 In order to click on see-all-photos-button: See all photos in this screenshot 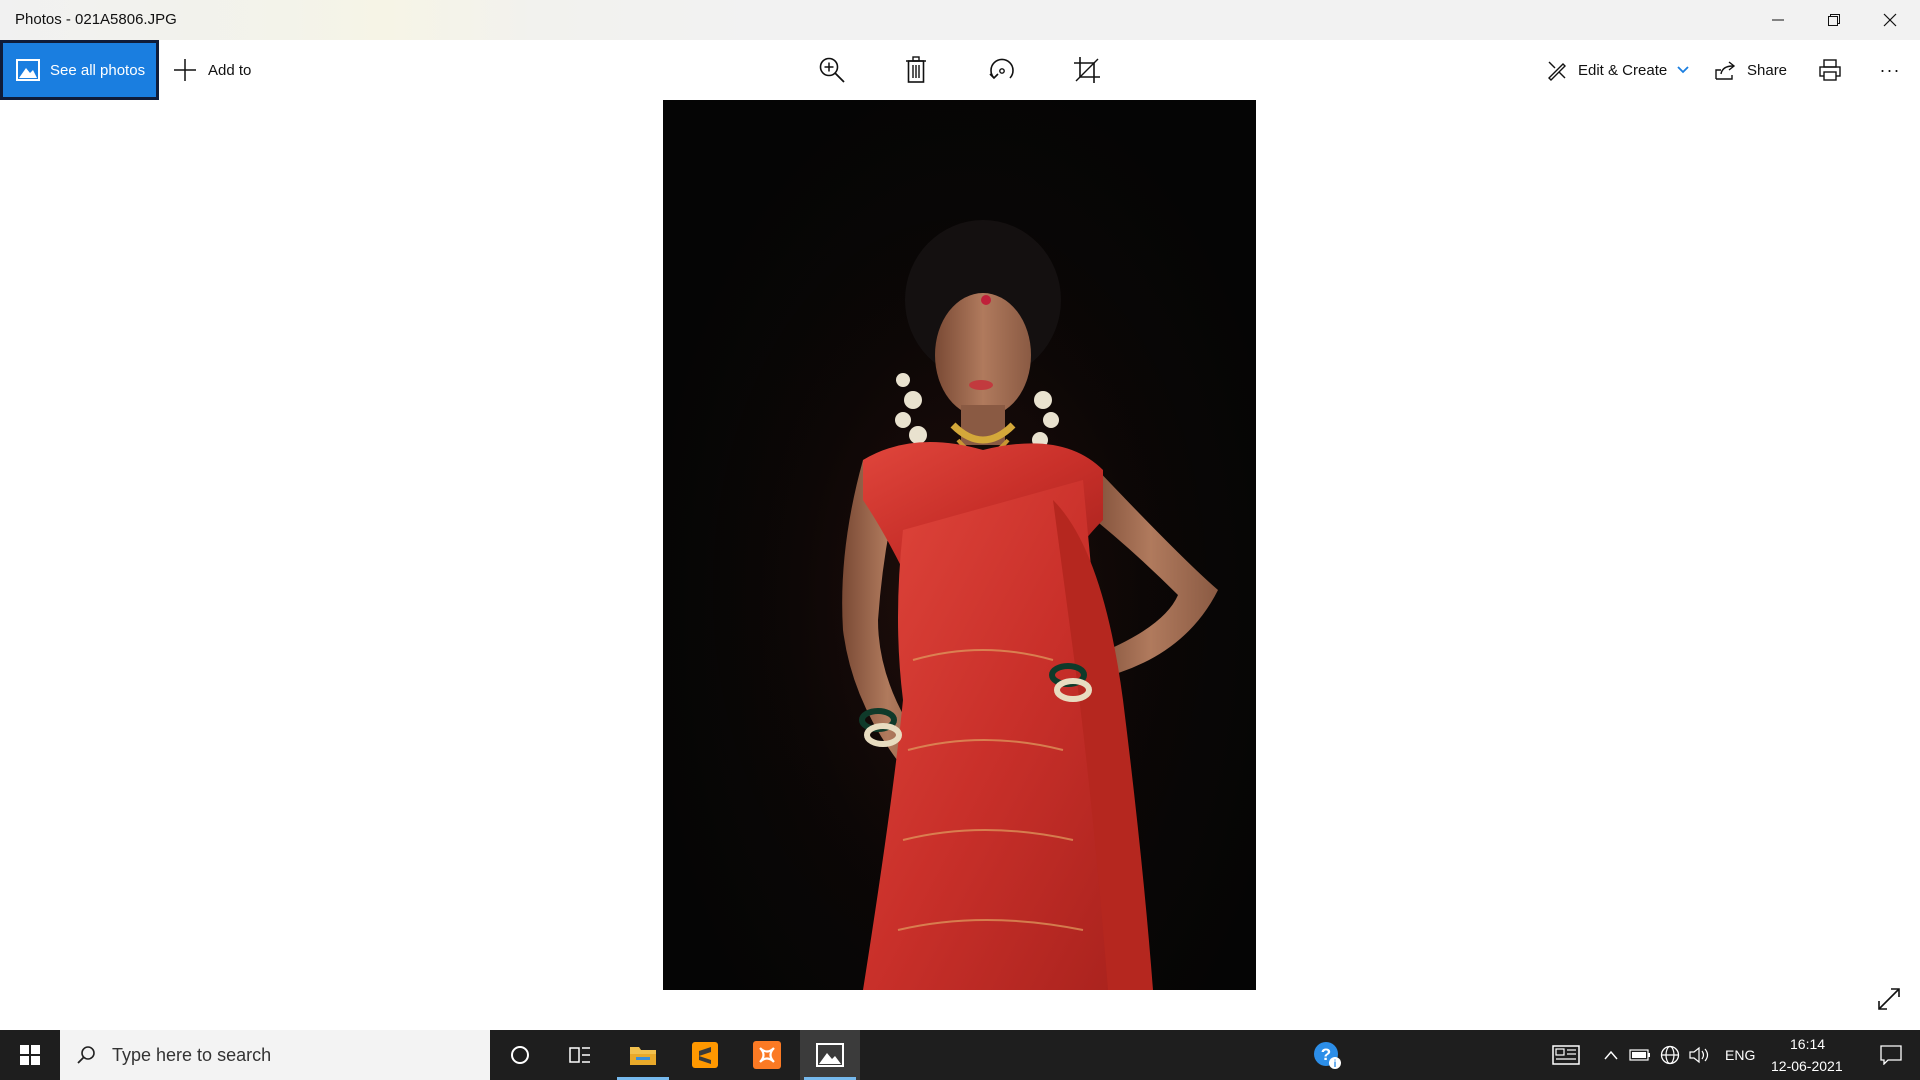, I will do `click(79, 70)`.